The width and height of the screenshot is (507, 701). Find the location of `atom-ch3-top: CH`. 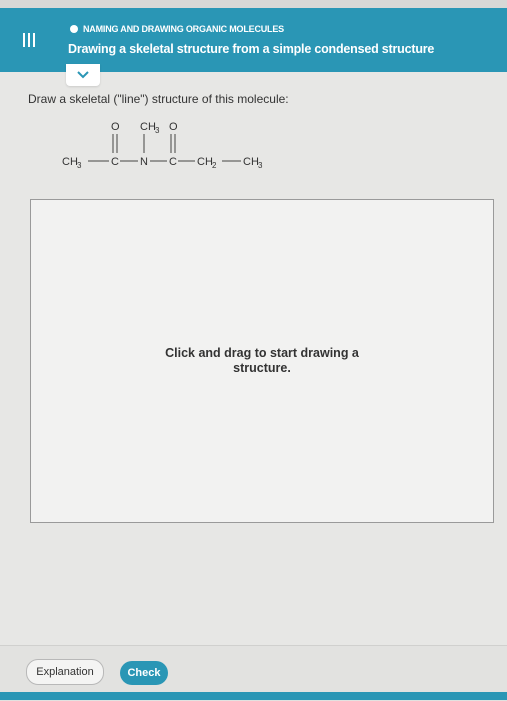

atom-ch3-top: CH is located at coordinates (148, 127).